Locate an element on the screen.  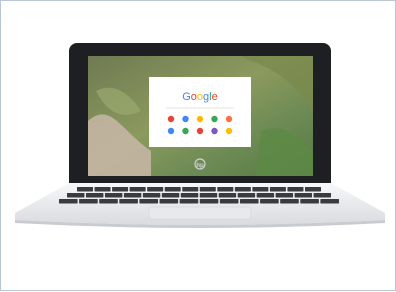
logo-letter: G is located at coordinates (186, 97).